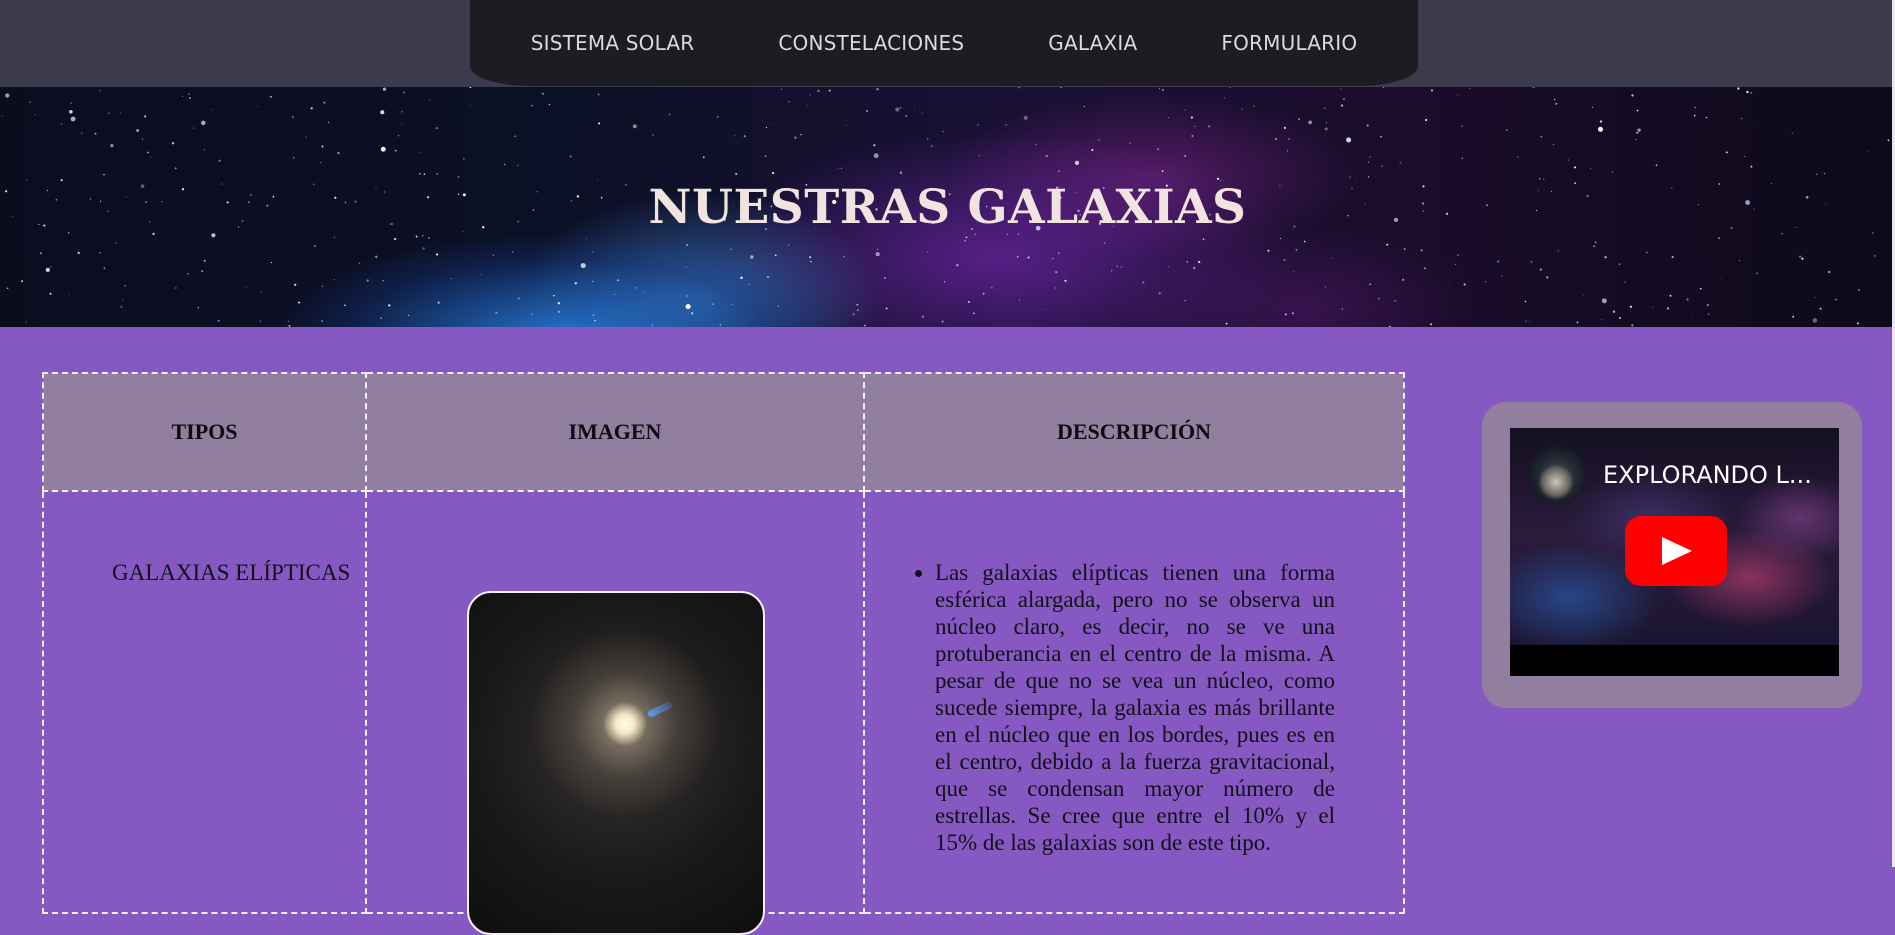 Image resolution: width=1895 pixels, height=935 pixels. I want to click on galaxy-jet, so click(660, 709).